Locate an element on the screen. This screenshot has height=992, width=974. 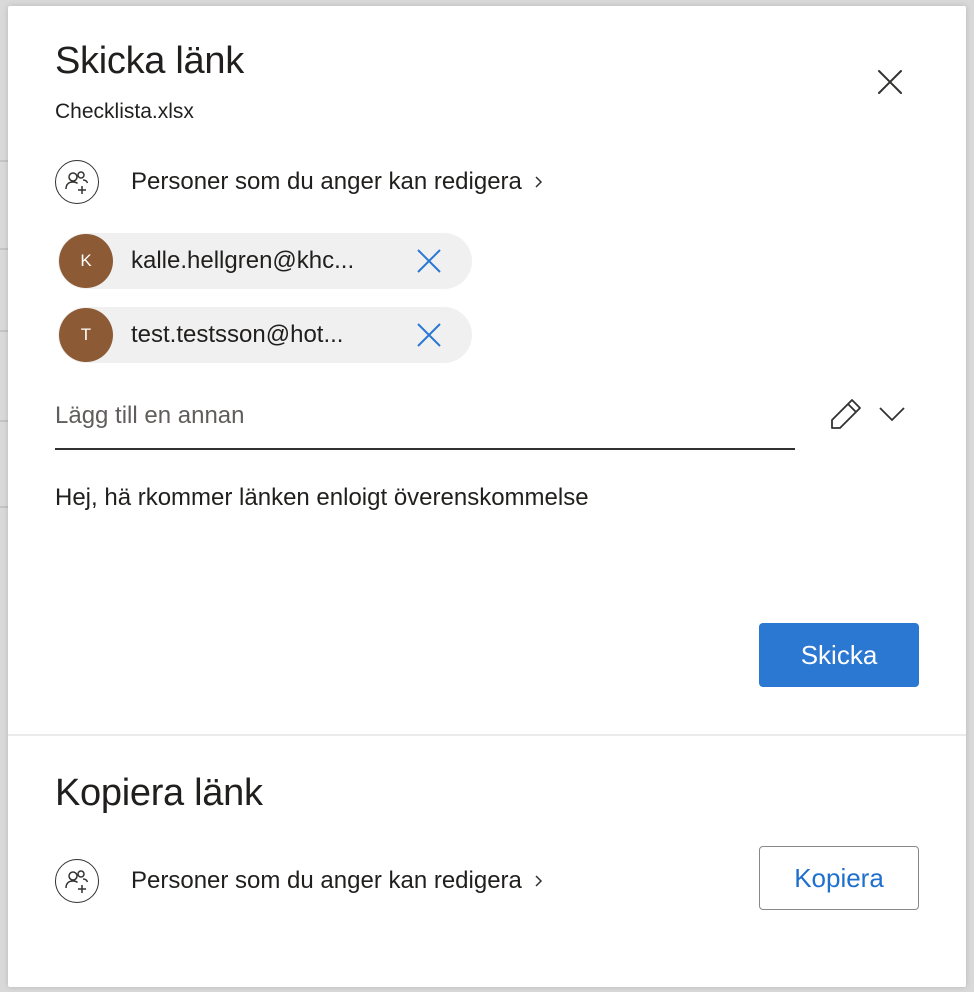
edit-permission-button is located at coordinates (846, 414).